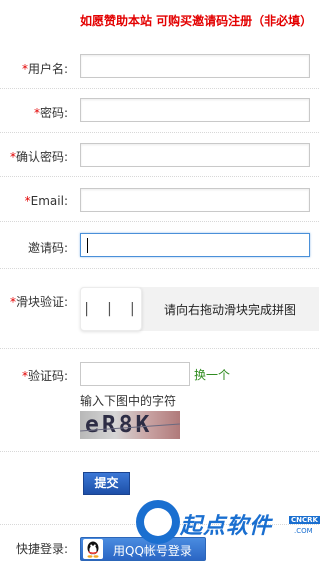 The image size is (320, 568). What do you see at coordinates (38, 157) in the screenshot?
I see `confirm-password-label: *确认密码:` at bounding box center [38, 157].